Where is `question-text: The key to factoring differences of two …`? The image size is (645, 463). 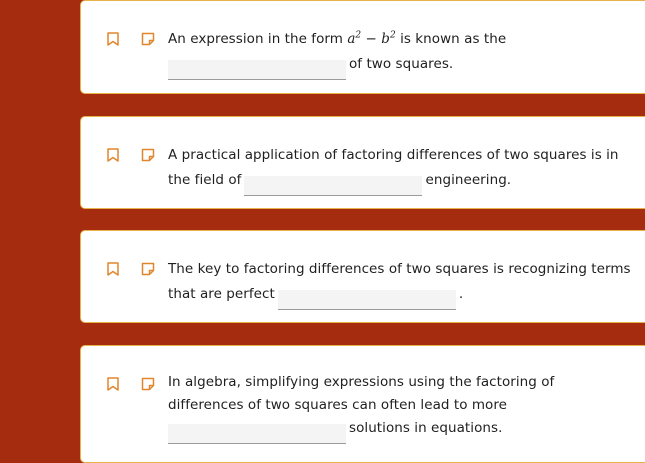 question-text: The key to factoring differences of two … is located at coordinates (406, 283).